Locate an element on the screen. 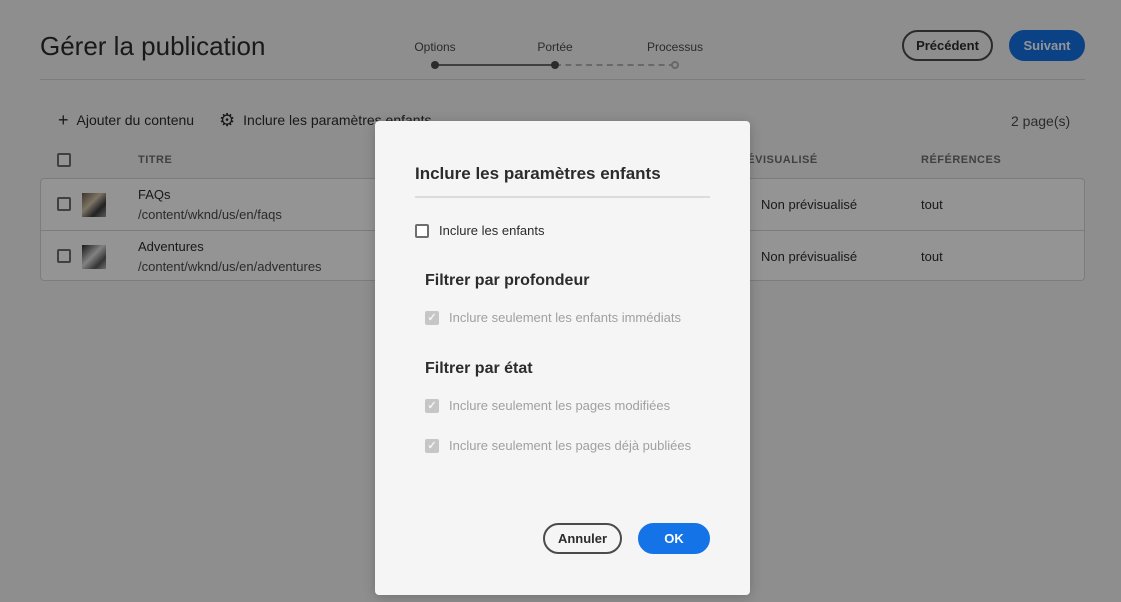 Image resolution: width=1121 pixels, height=602 pixels. modified-pages-checkbox: ✓ is located at coordinates (432, 405).